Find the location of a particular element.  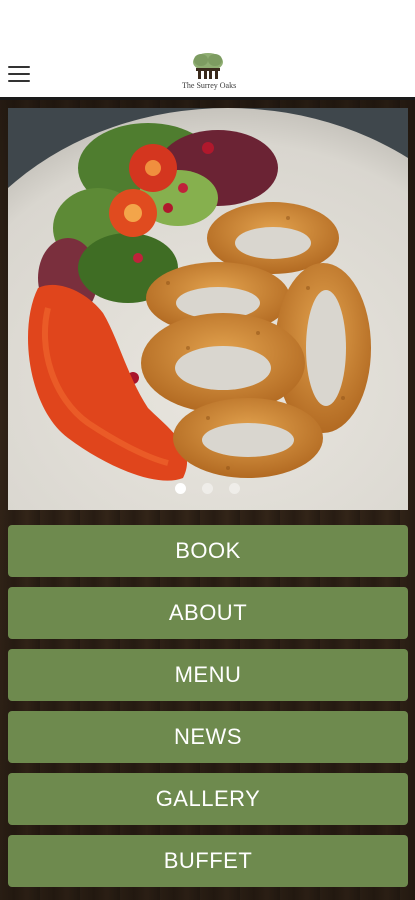

oak-tree-icon is located at coordinates (208, 66).